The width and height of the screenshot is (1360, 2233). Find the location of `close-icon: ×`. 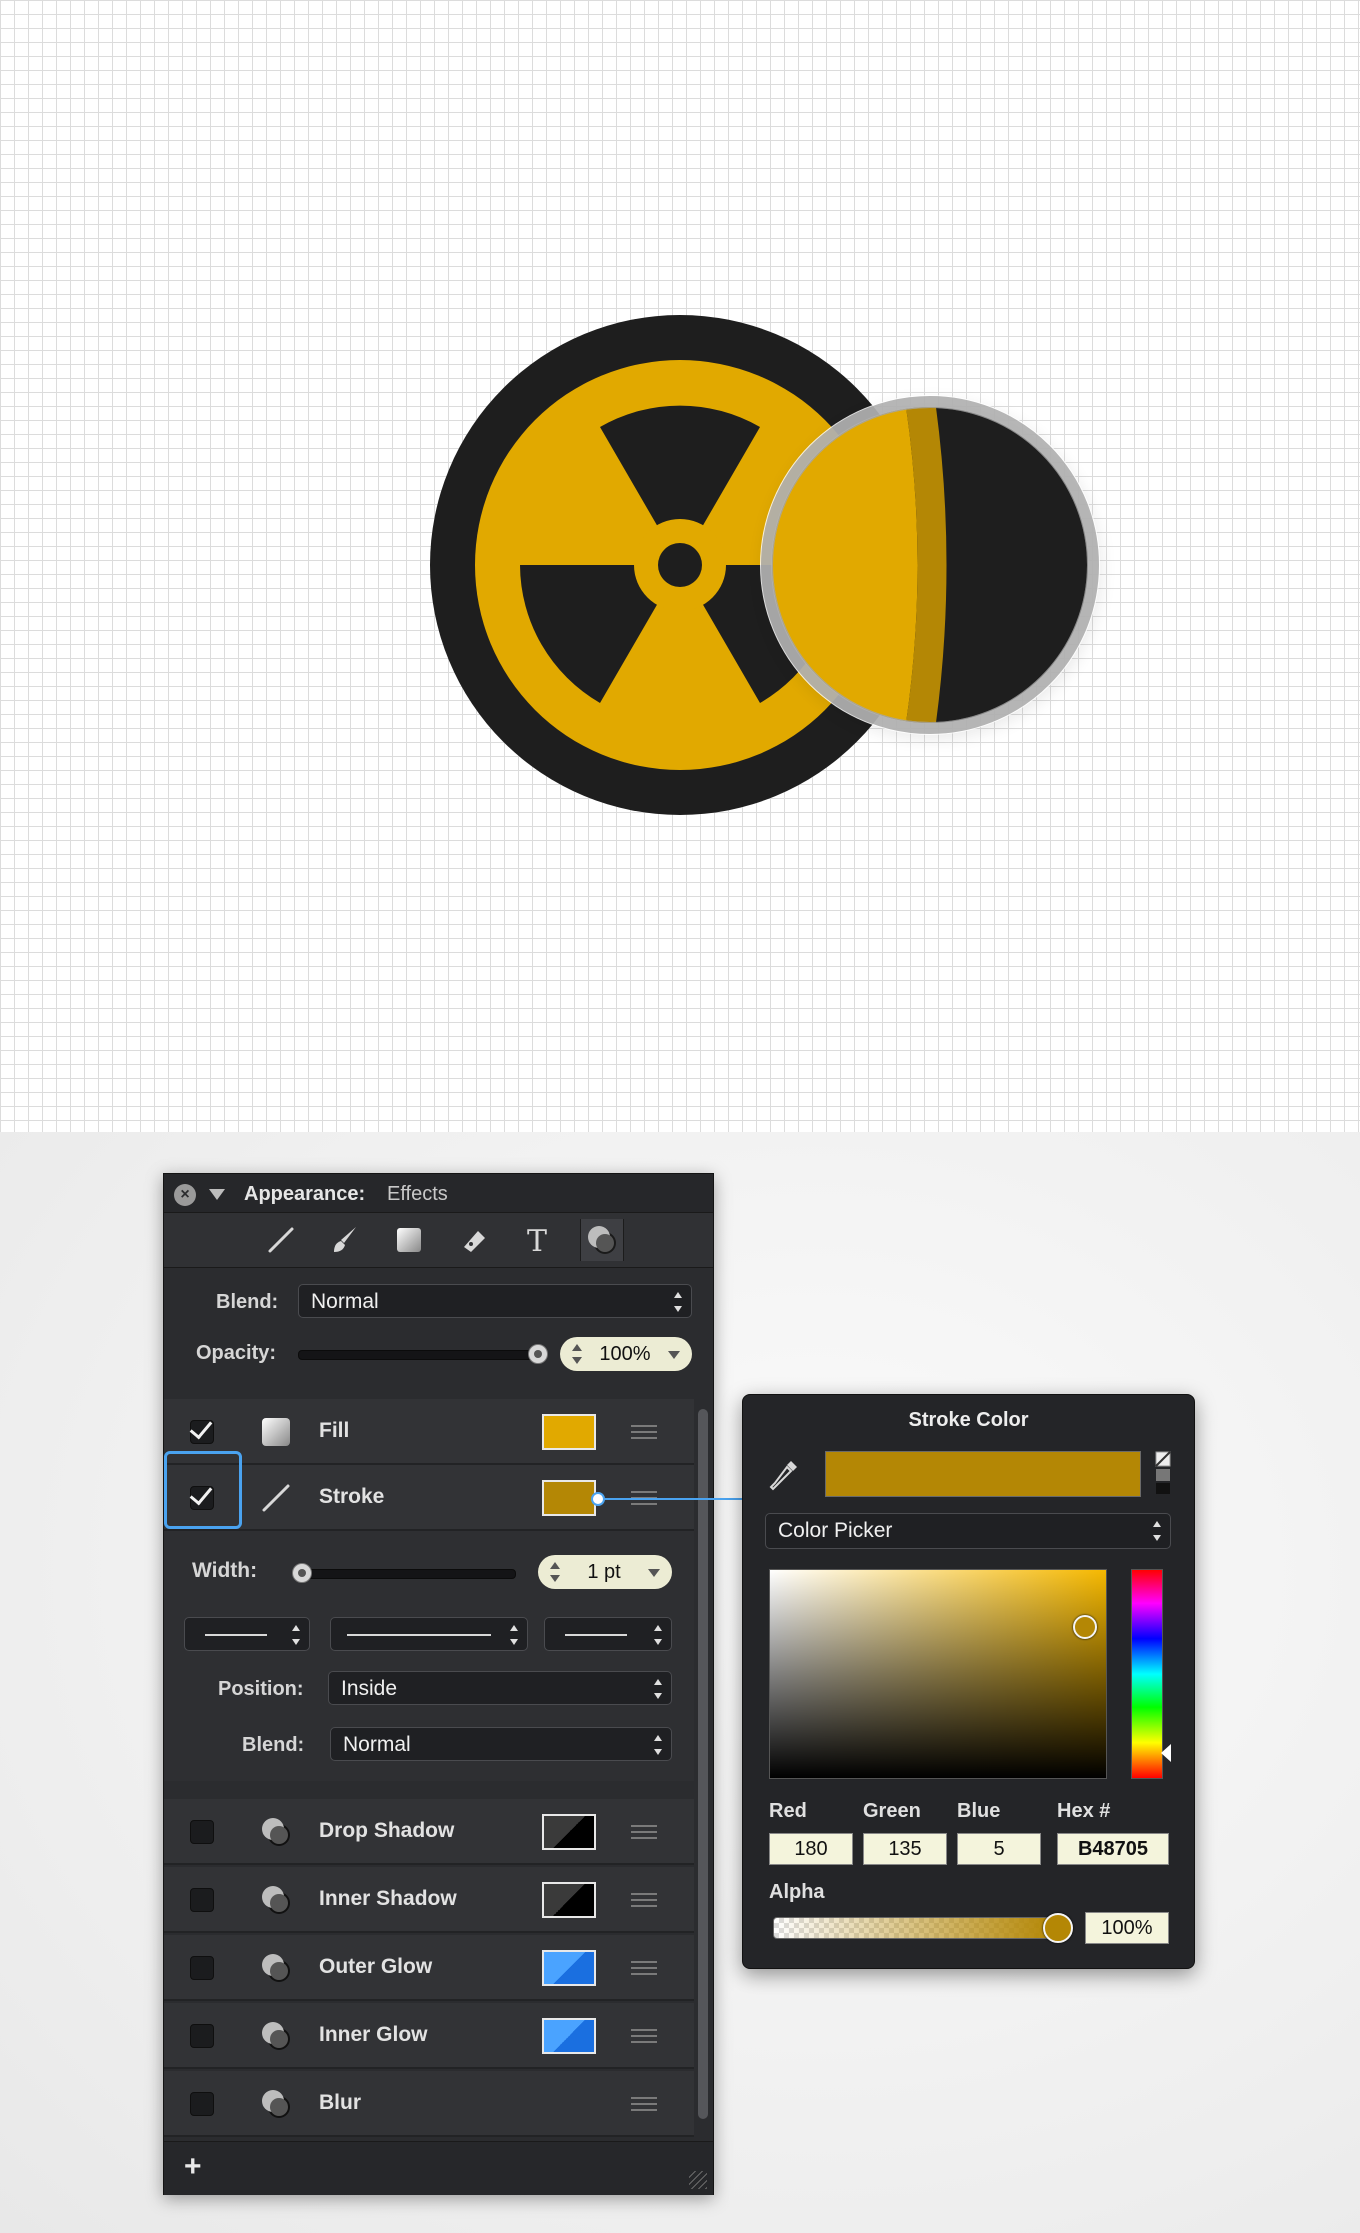

close-icon: × is located at coordinates (185, 1195).